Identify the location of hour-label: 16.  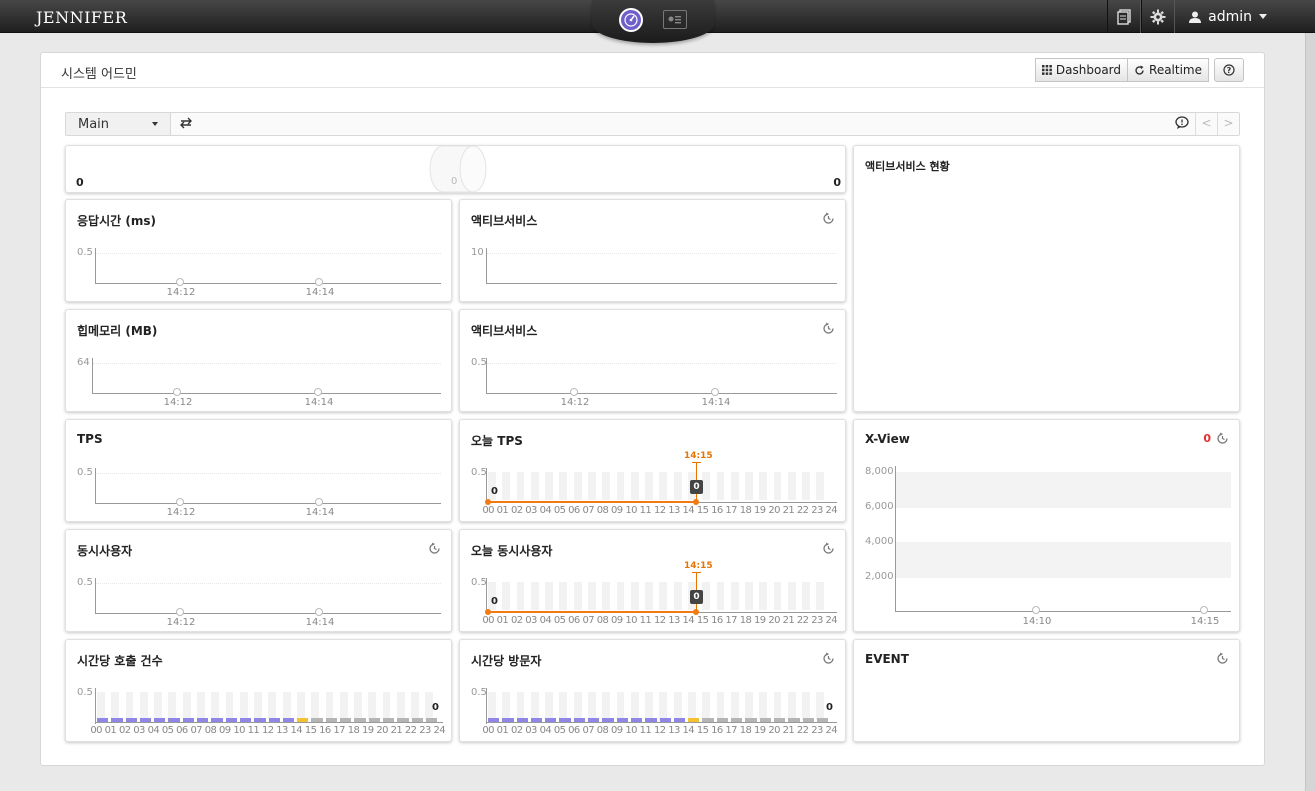
(717, 730).